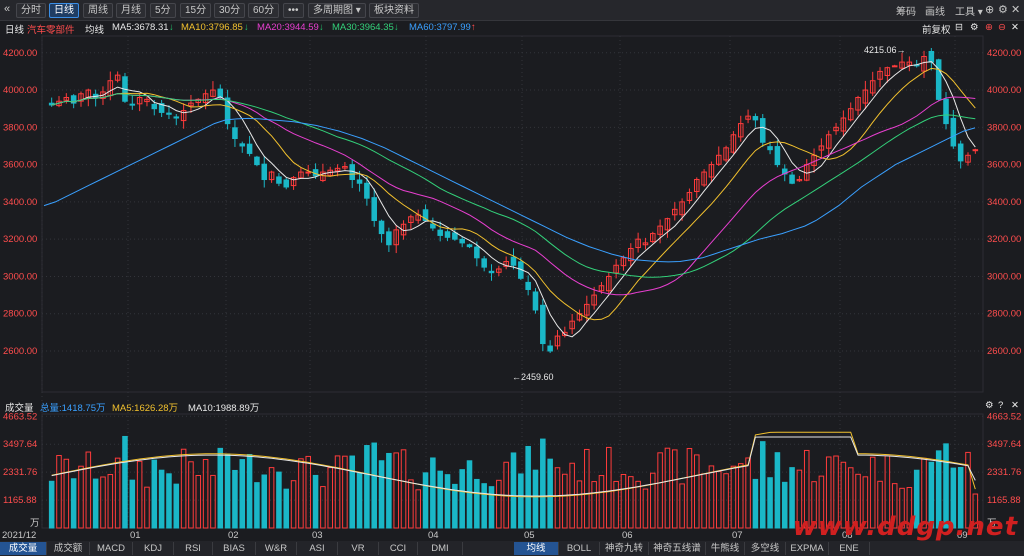  Describe the element at coordinates (677, 548) in the screenshot. I see `tab-magic-five: 神奇五线谱` at that location.